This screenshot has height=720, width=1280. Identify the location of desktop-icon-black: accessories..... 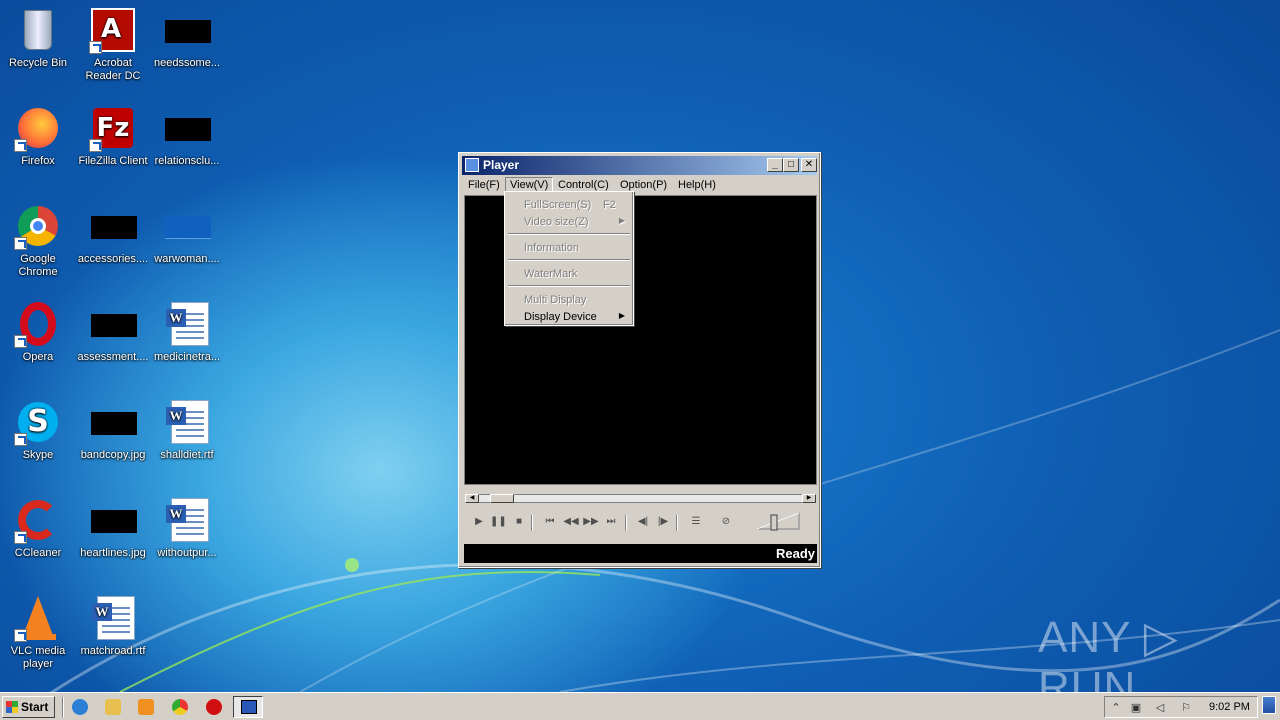
(113, 234).